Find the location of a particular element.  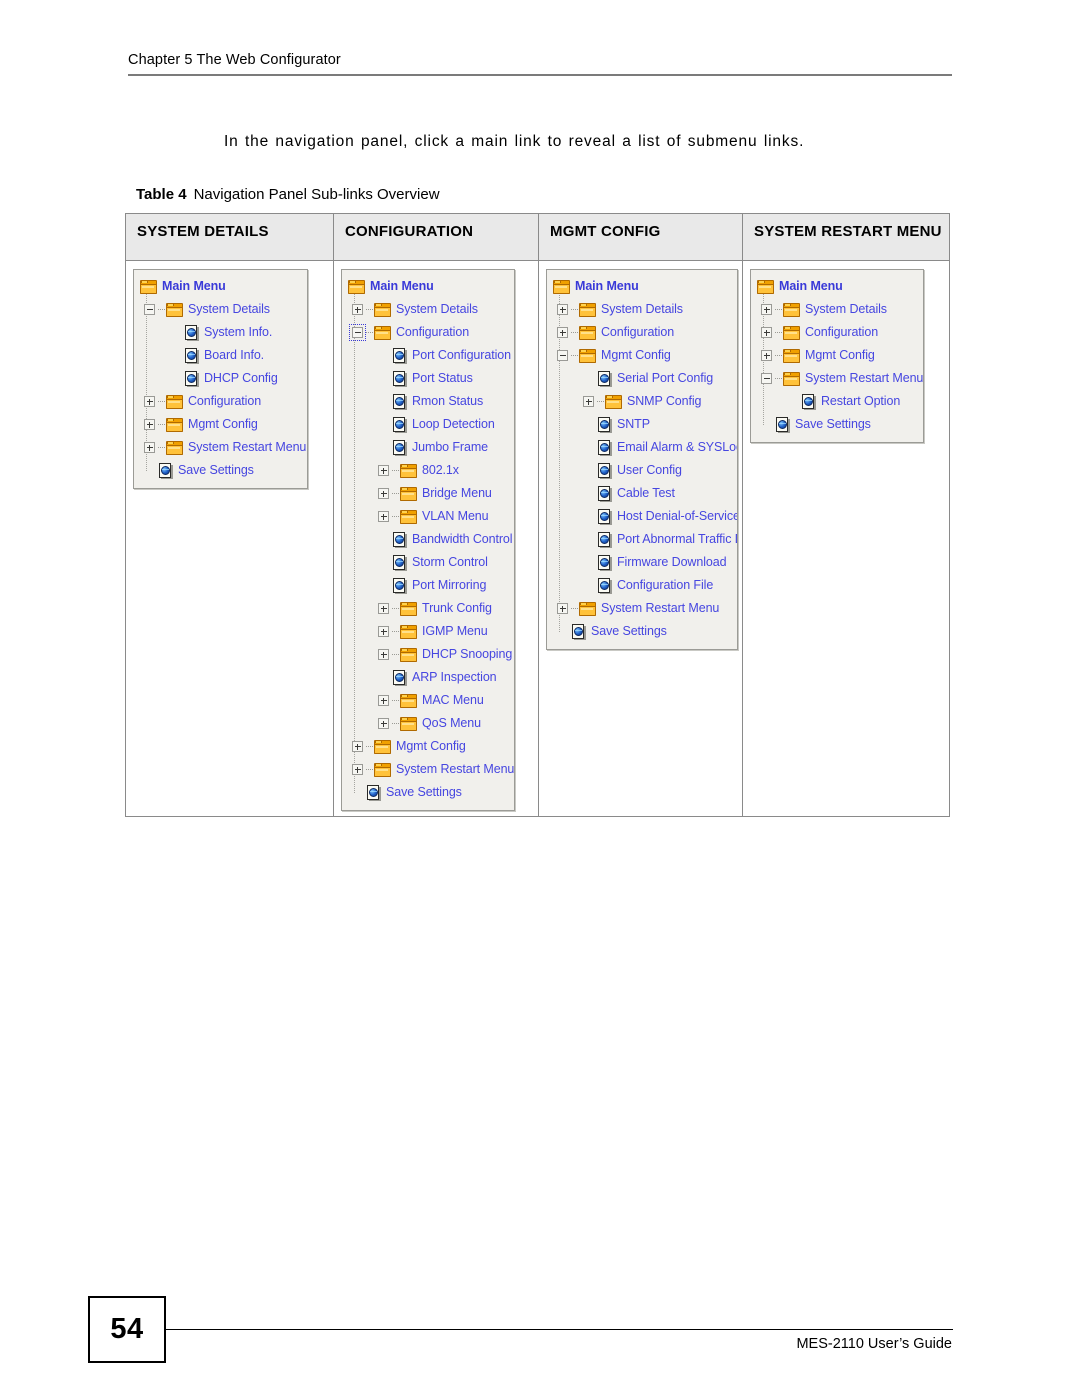

tree-item: Storm Control is located at coordinates (428, 562).